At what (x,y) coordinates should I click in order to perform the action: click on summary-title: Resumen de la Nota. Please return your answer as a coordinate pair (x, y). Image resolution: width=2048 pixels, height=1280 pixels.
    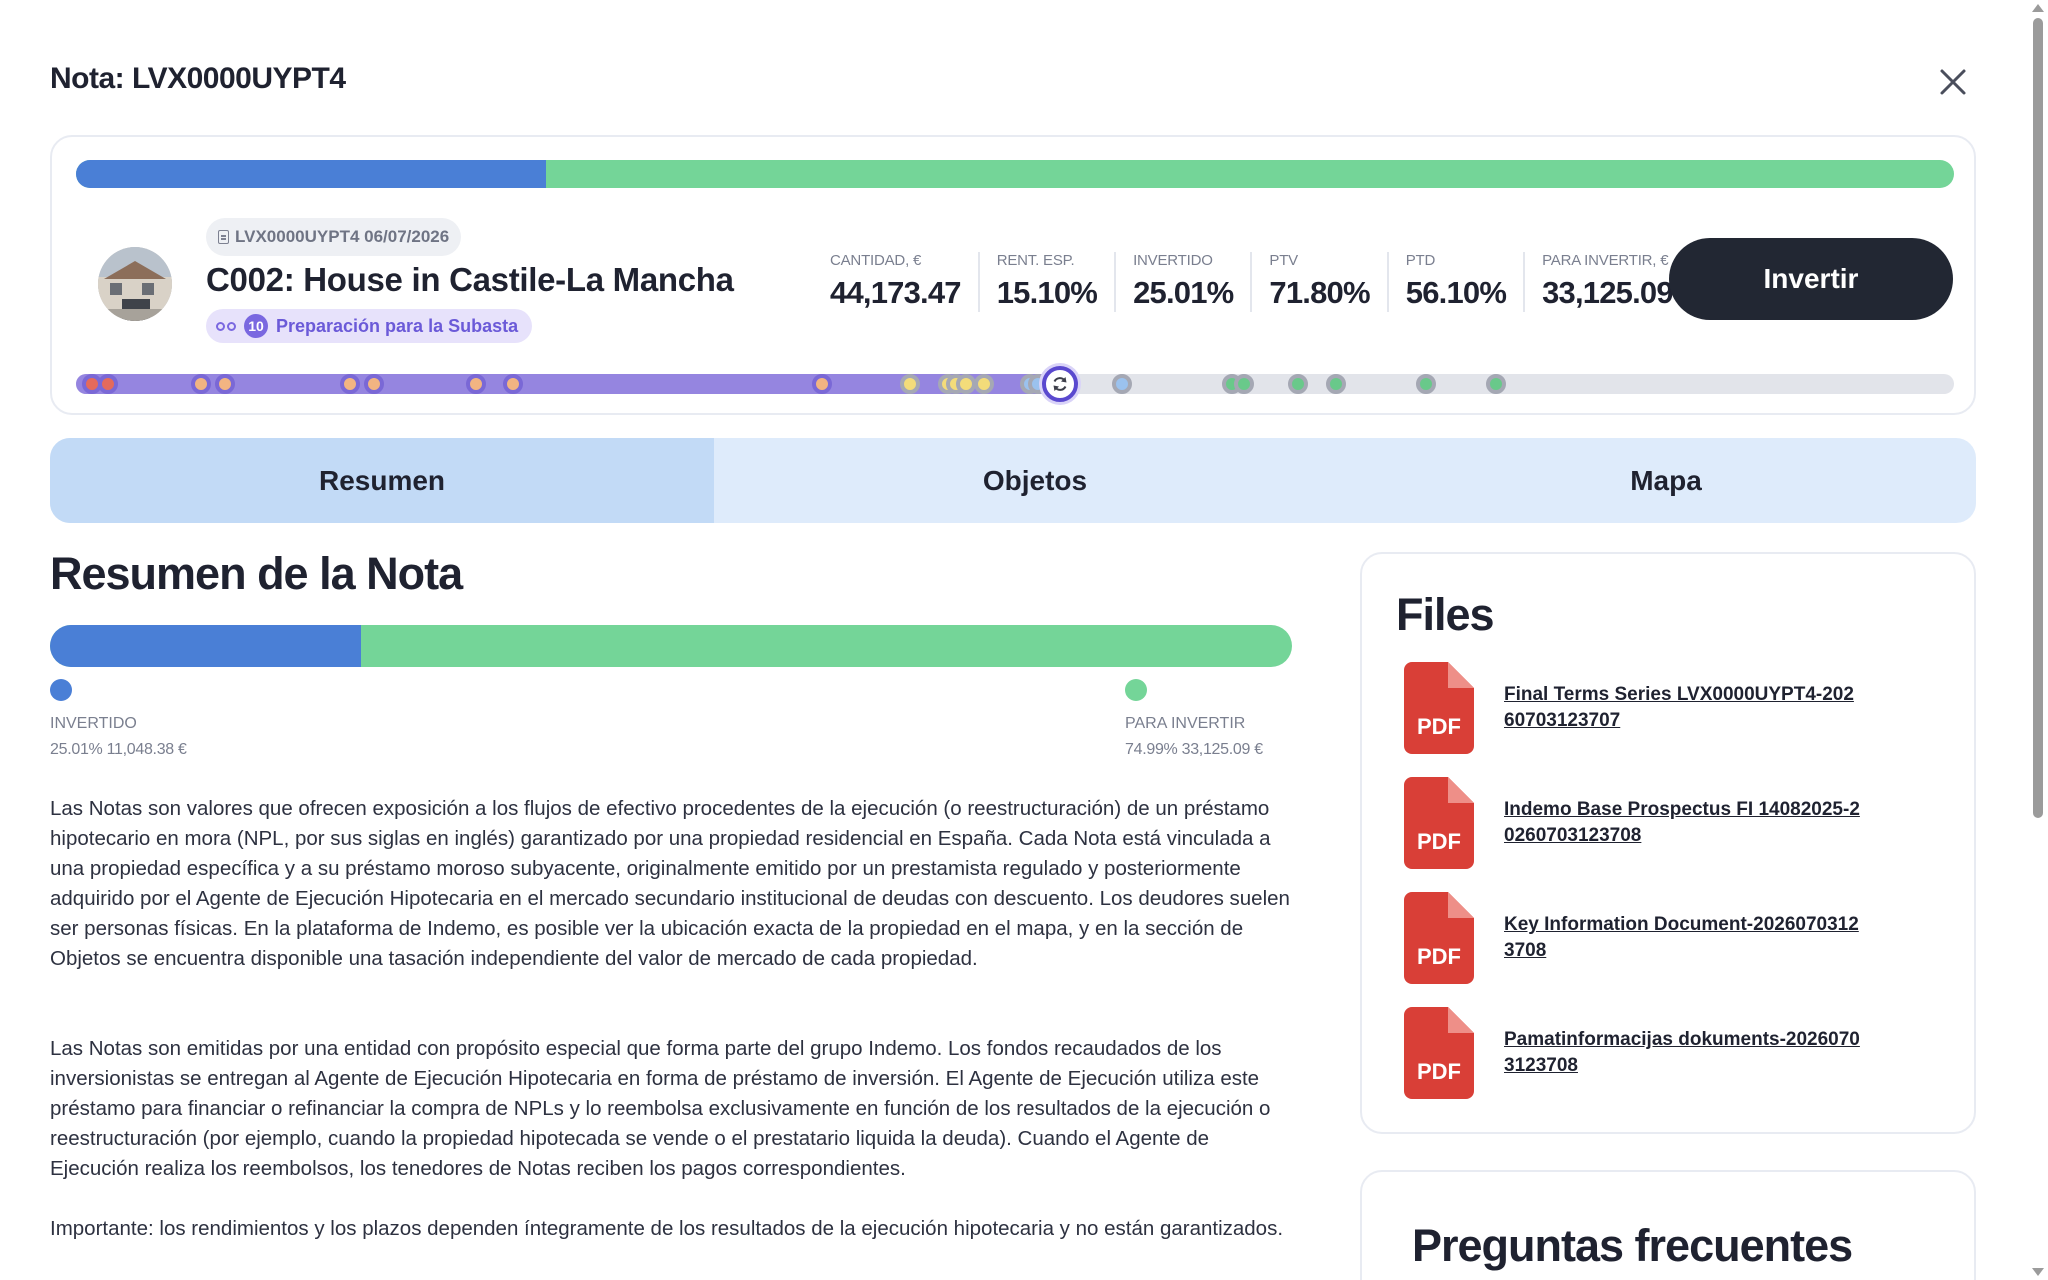
    Looking at the image, I should click on (256, 573).